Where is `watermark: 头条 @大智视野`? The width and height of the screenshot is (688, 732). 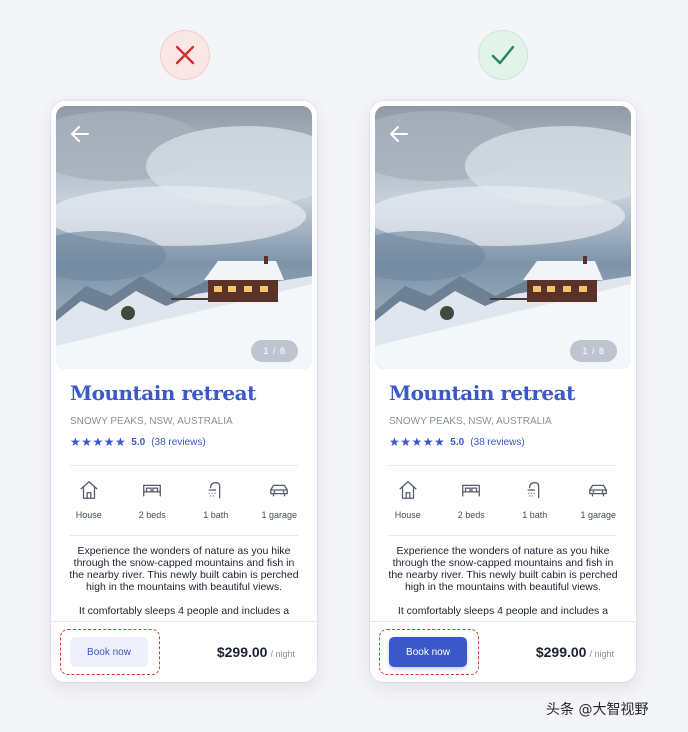
watermark: 头条 @大智视野 is located at coordinates (597, 710).